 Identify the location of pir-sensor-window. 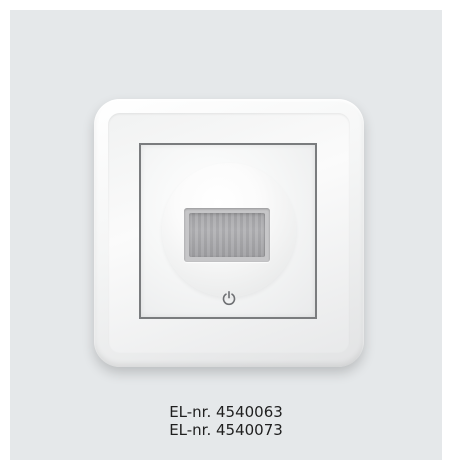
(227, 235).